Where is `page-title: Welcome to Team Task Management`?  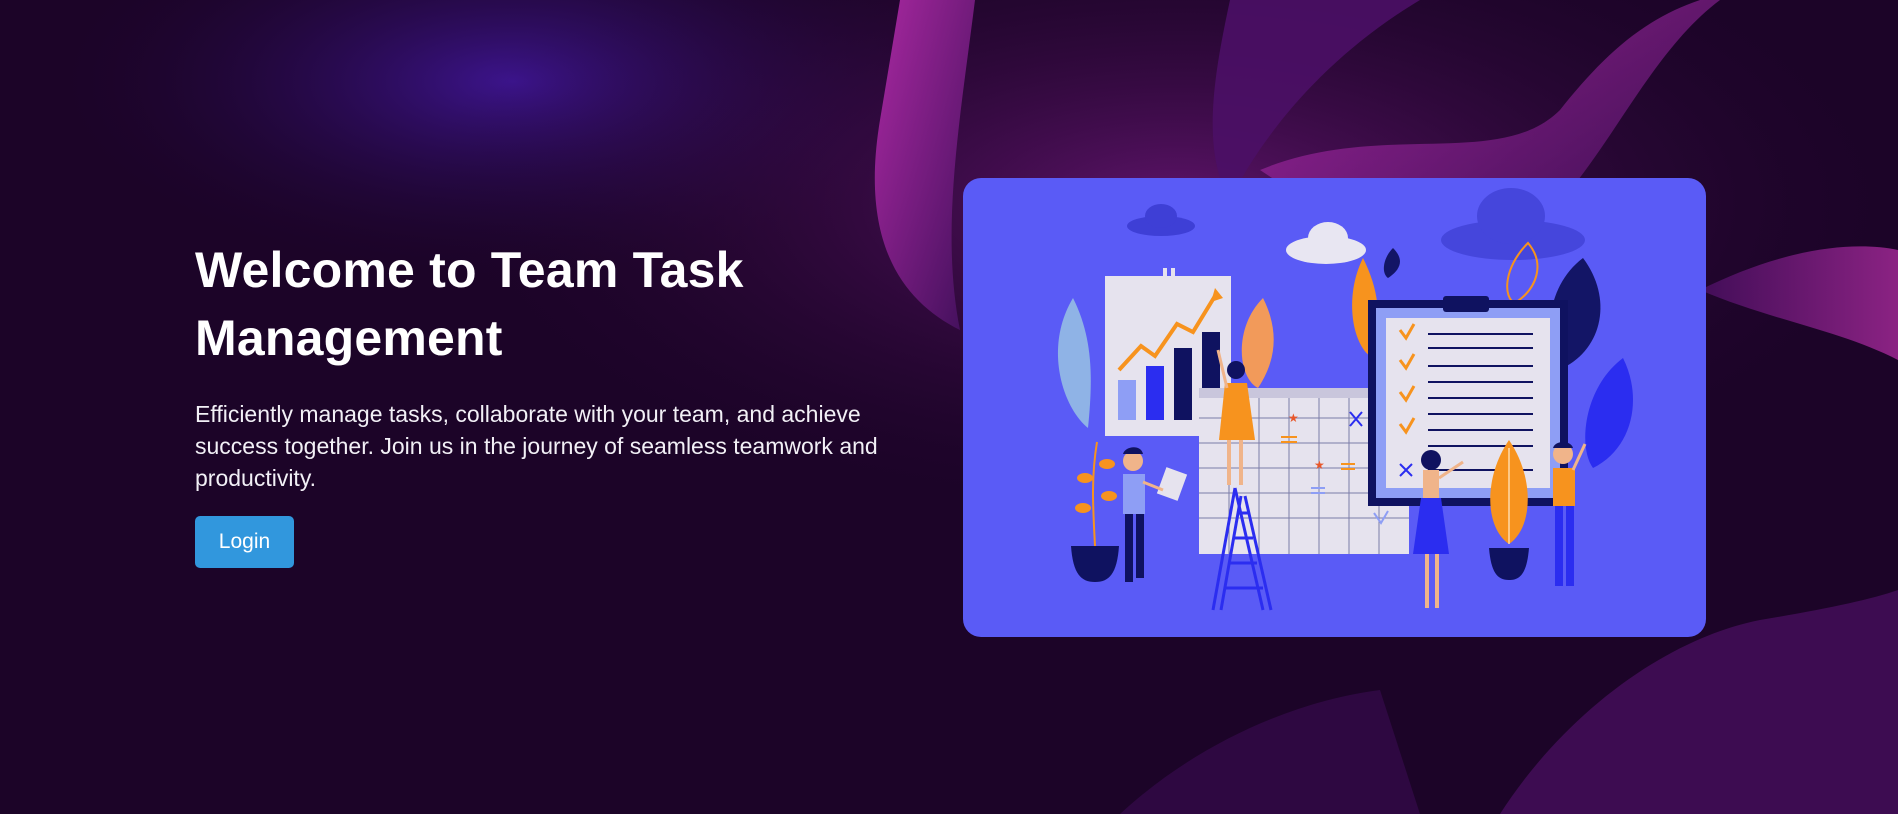
page-title: Welcome to Team Task Management is located at coordinates (469, 304).